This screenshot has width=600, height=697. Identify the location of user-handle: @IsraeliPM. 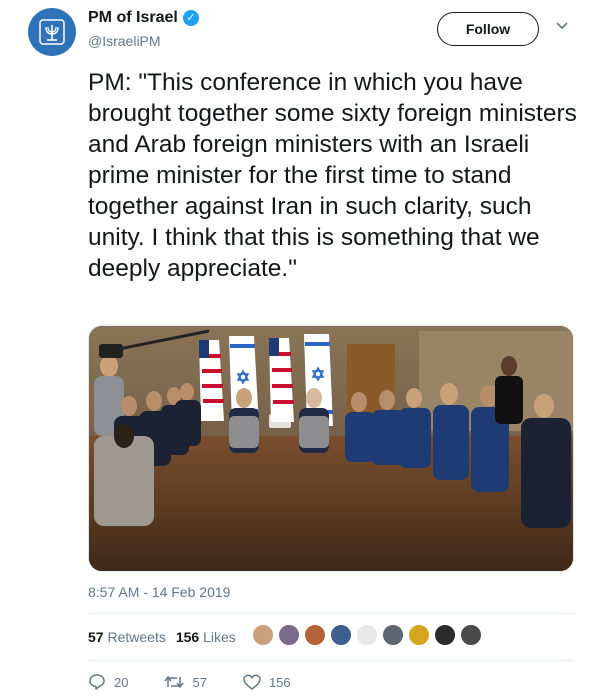
(124, 41).